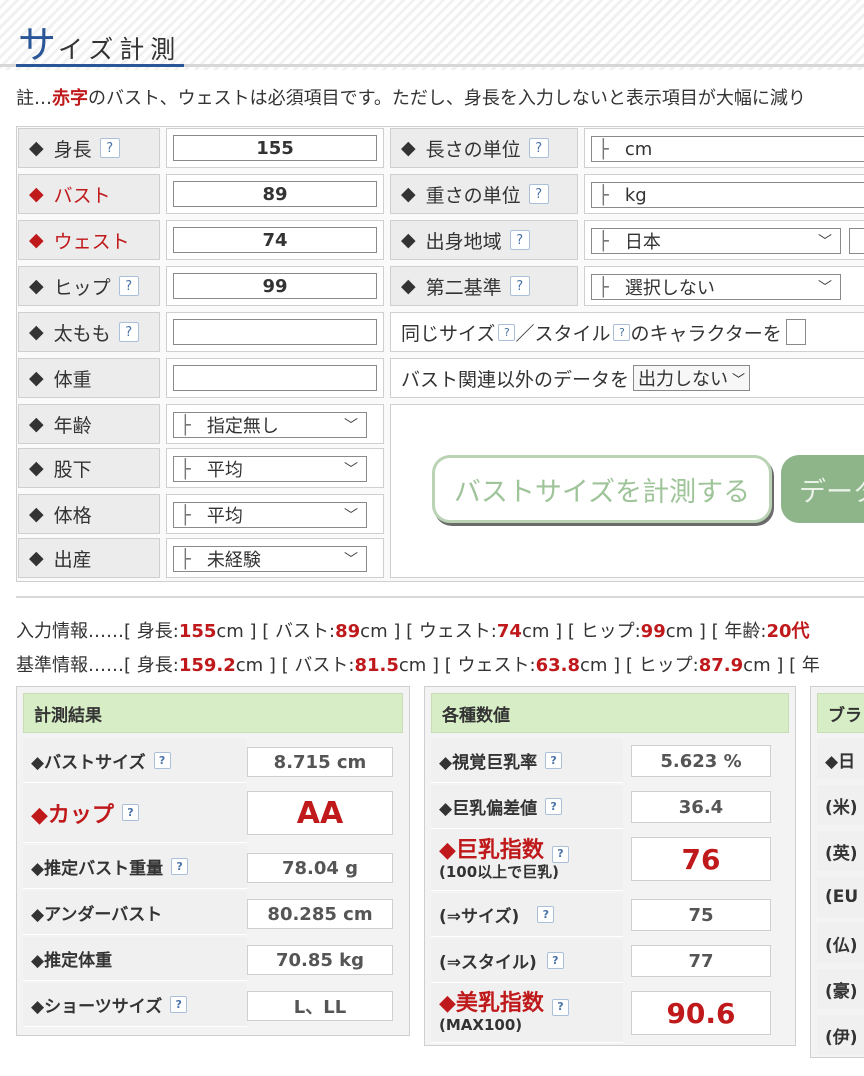  What do you see at coordinates (275, 148) in the screenshot?
I see `height-input: 155` at bounding box center [275, 148].